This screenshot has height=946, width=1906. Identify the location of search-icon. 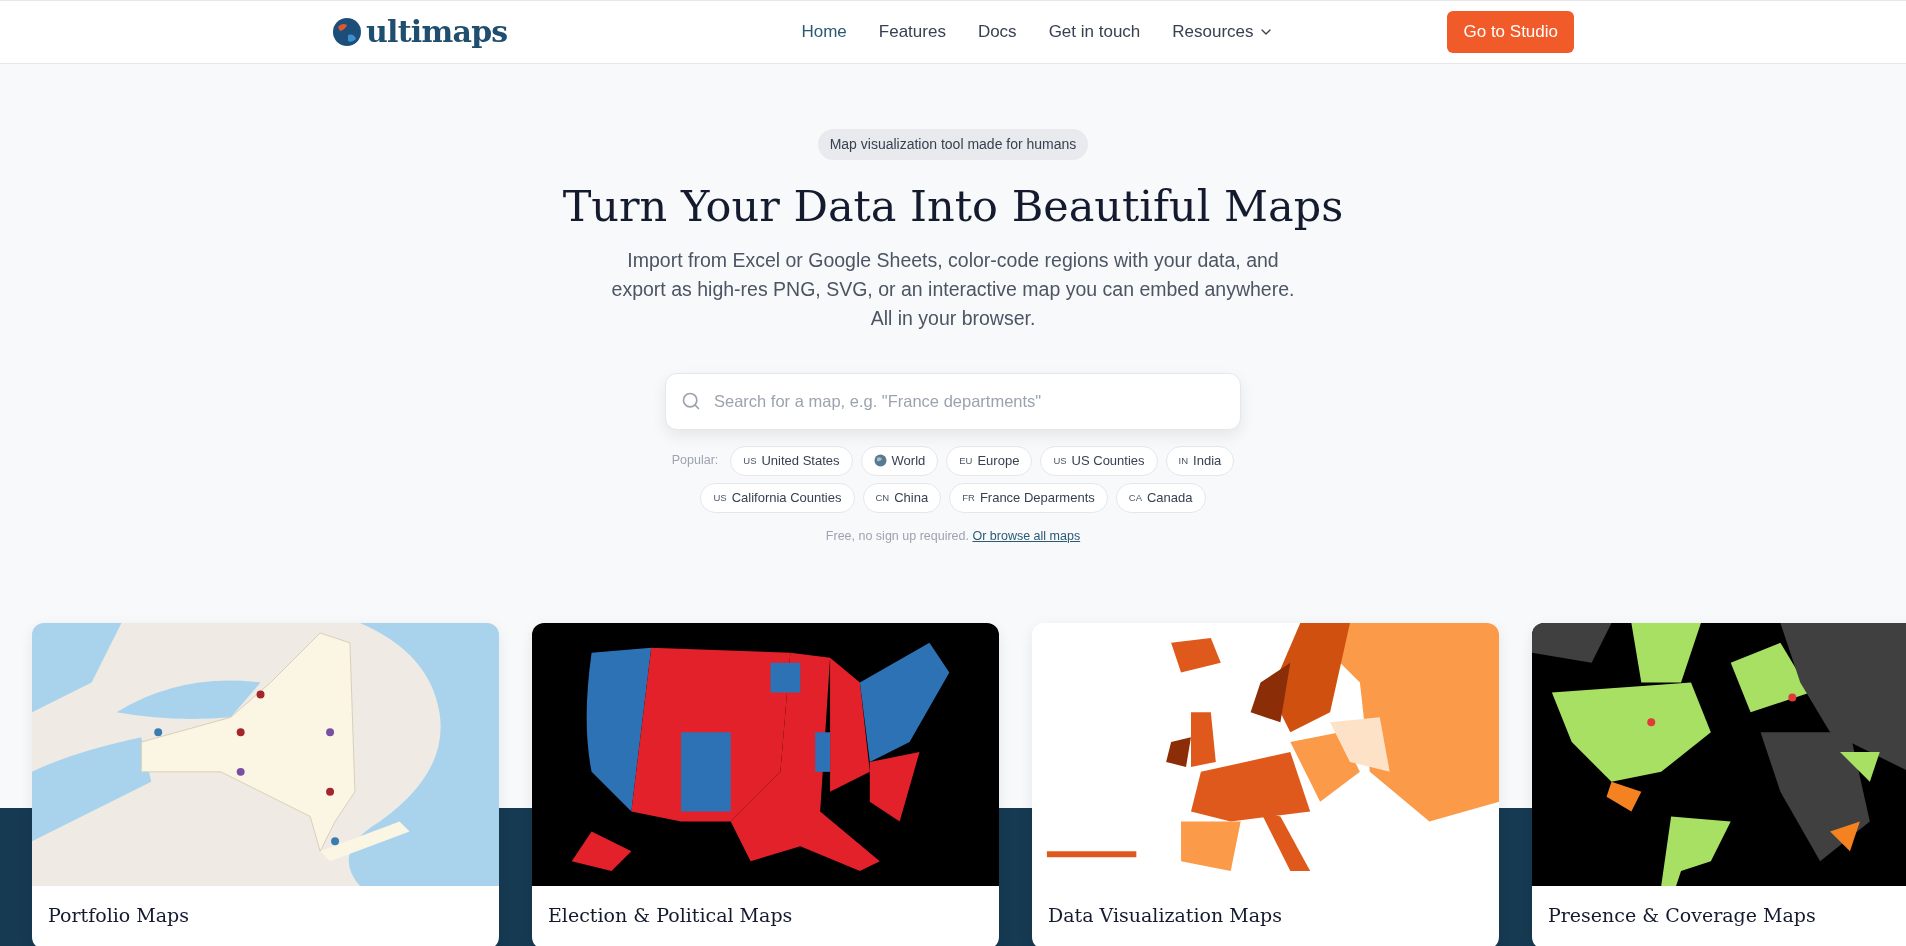
(691, 400).